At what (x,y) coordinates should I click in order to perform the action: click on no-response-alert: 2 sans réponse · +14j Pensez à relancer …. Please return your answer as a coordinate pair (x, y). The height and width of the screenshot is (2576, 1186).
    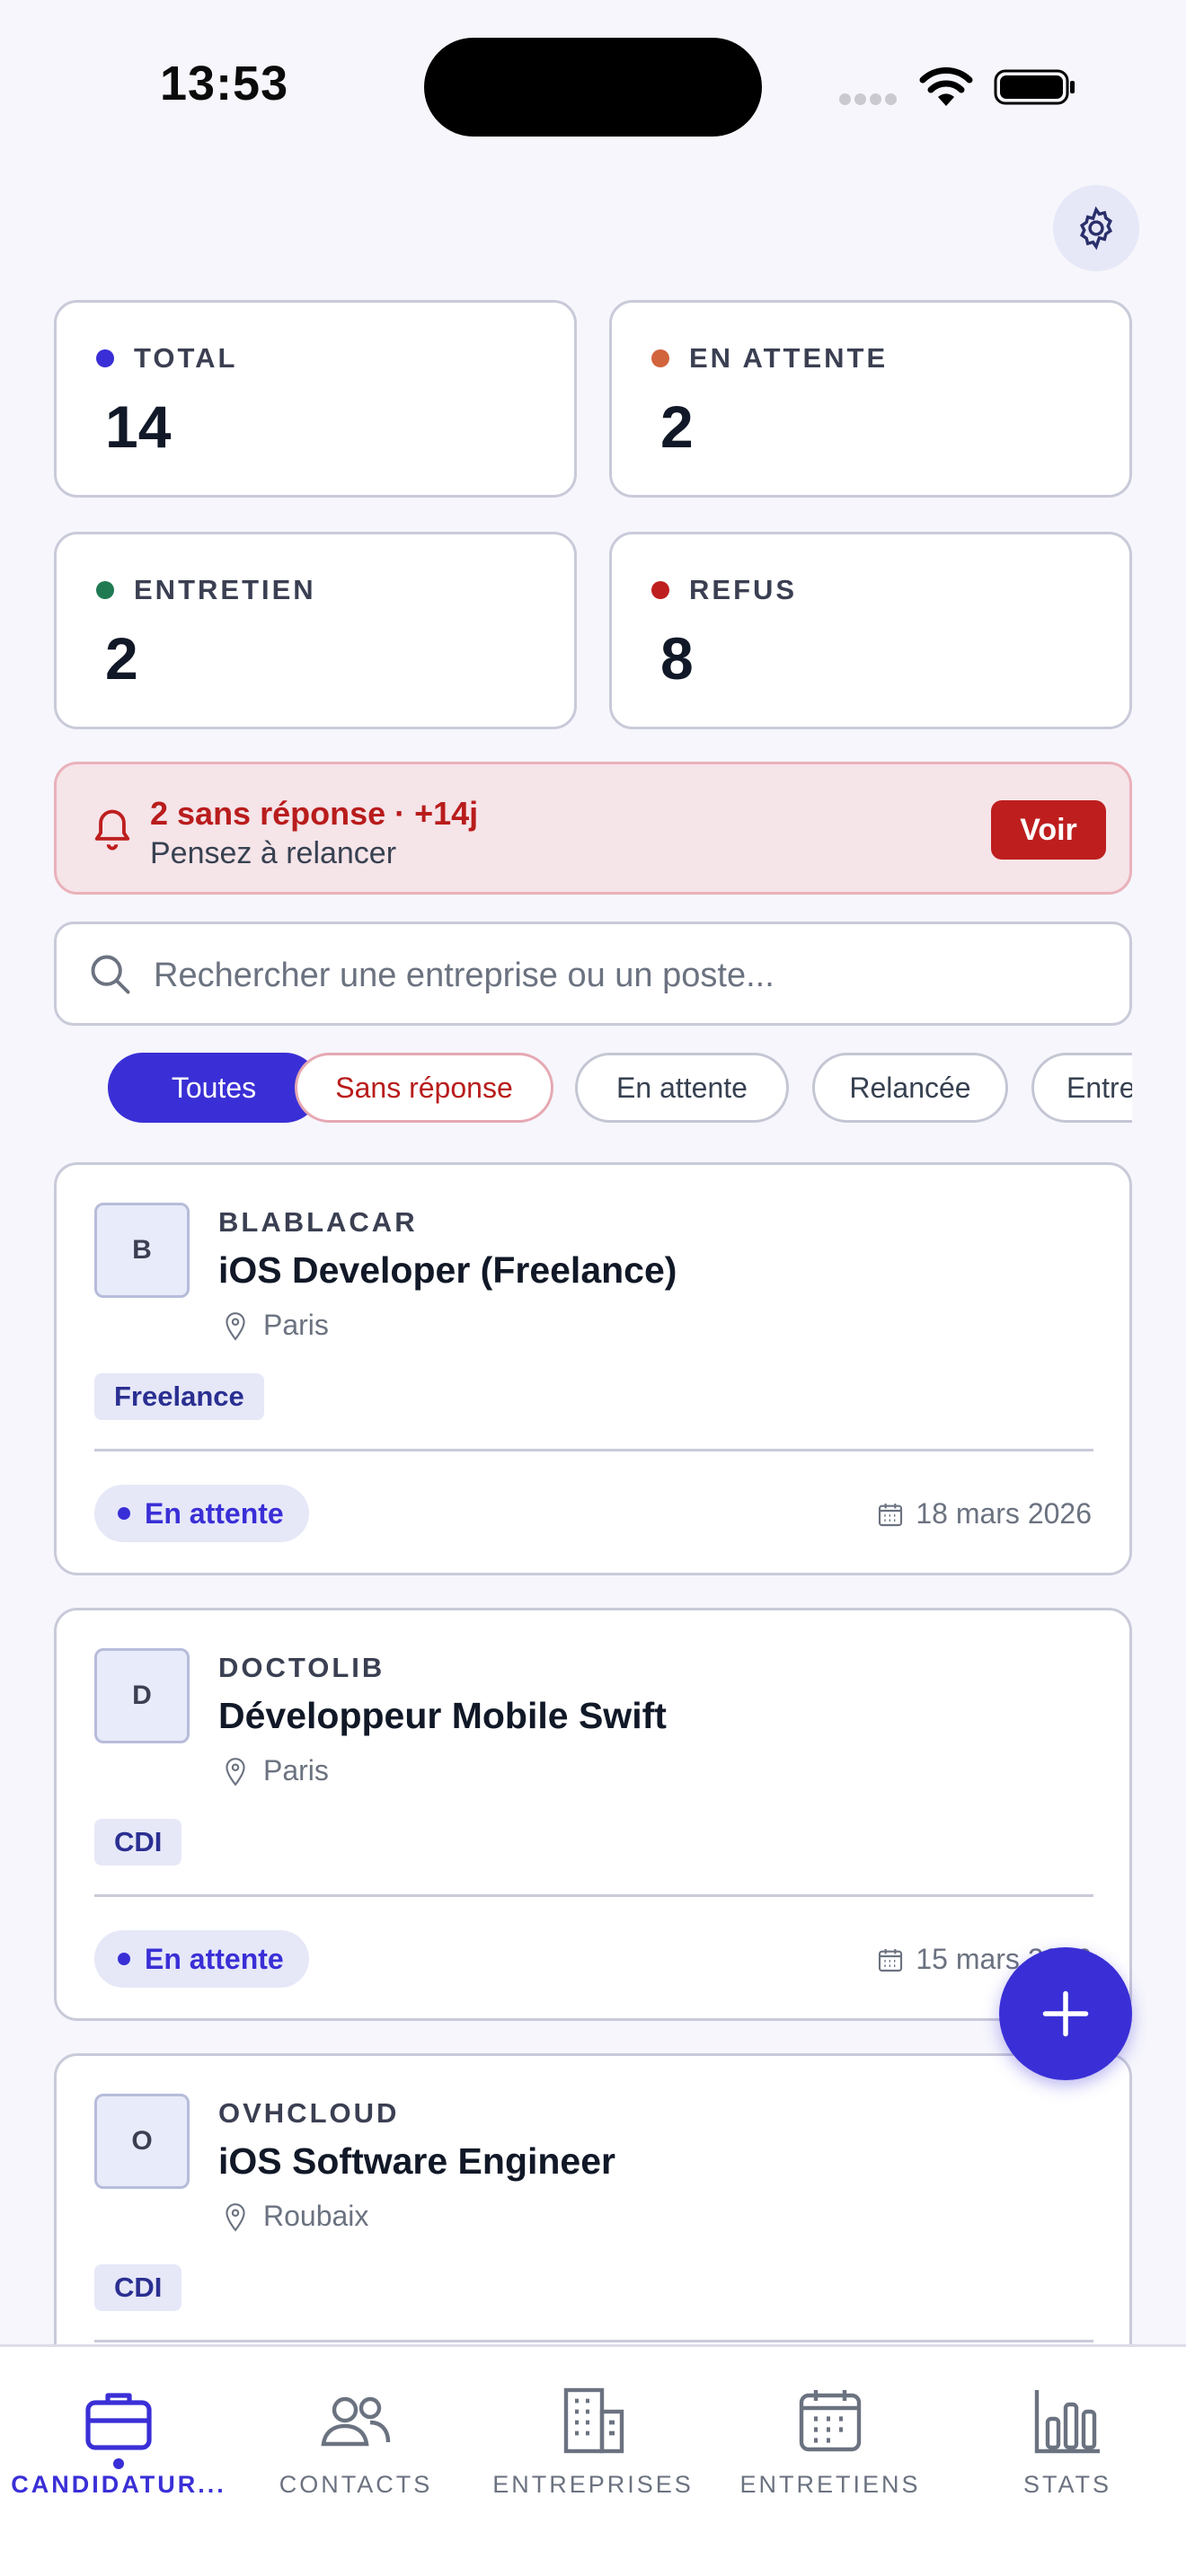
    Looking at the image, I should click on (593, 828).